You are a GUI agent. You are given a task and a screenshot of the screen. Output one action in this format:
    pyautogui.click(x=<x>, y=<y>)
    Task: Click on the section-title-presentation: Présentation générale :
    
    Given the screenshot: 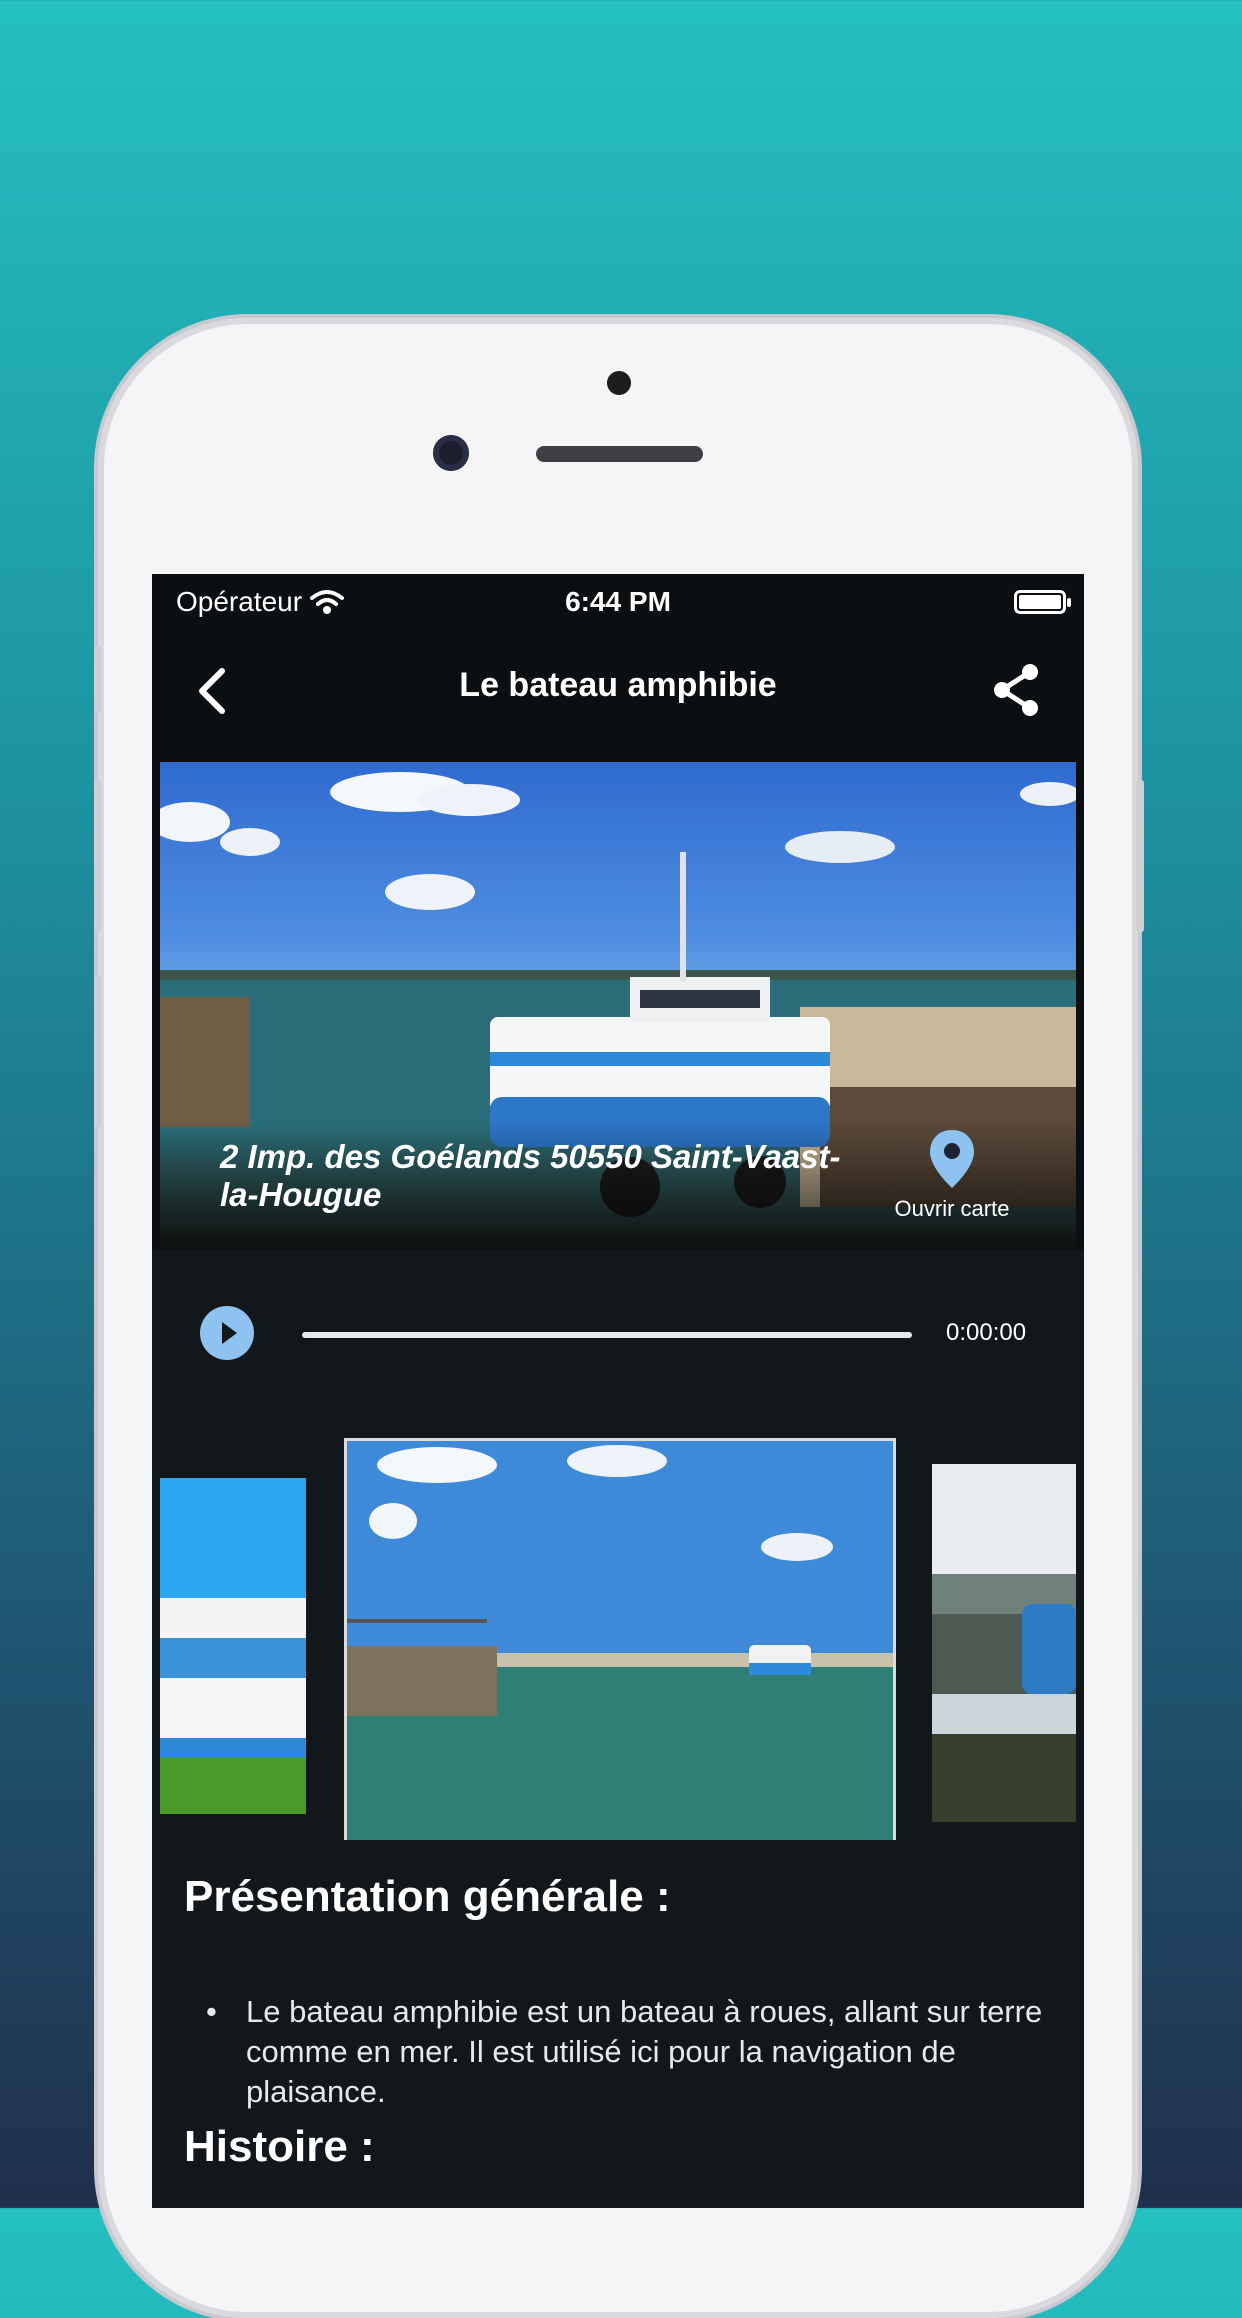 What is the action you would take?
    pyautogui.click(x=427, y=1896)
    